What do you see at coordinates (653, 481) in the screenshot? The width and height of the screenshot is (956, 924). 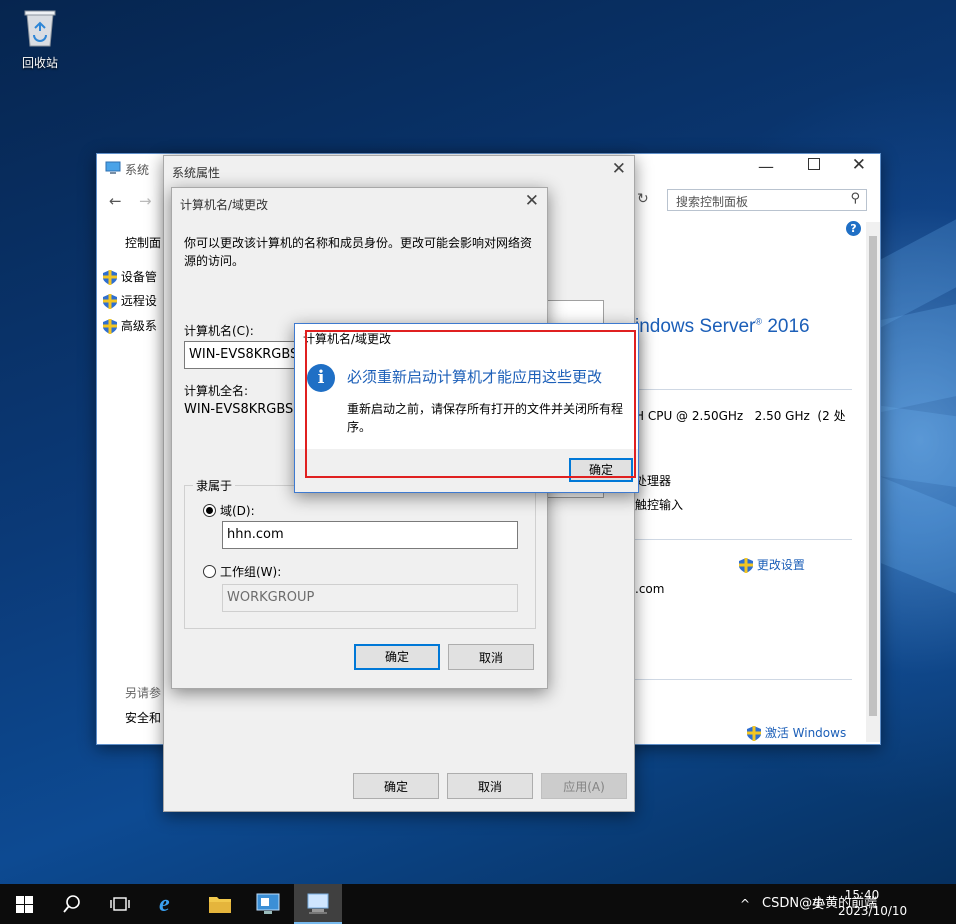 I see `processor-info: 处理器` at bounding box center [653, 481].